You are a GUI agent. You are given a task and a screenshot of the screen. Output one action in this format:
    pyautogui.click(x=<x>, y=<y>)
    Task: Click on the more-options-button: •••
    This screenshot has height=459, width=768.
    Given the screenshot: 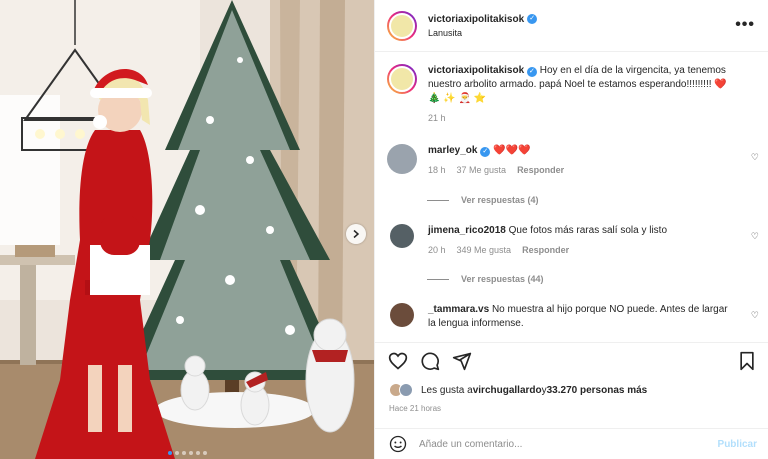 What is the action you would take?
    pyautogui.click(x=745, y=25)
    